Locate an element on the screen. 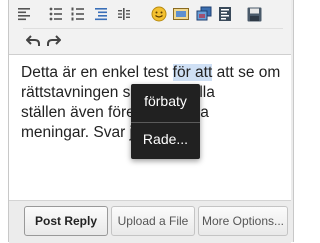  gallery-icon is located at coordinates (204, 14).